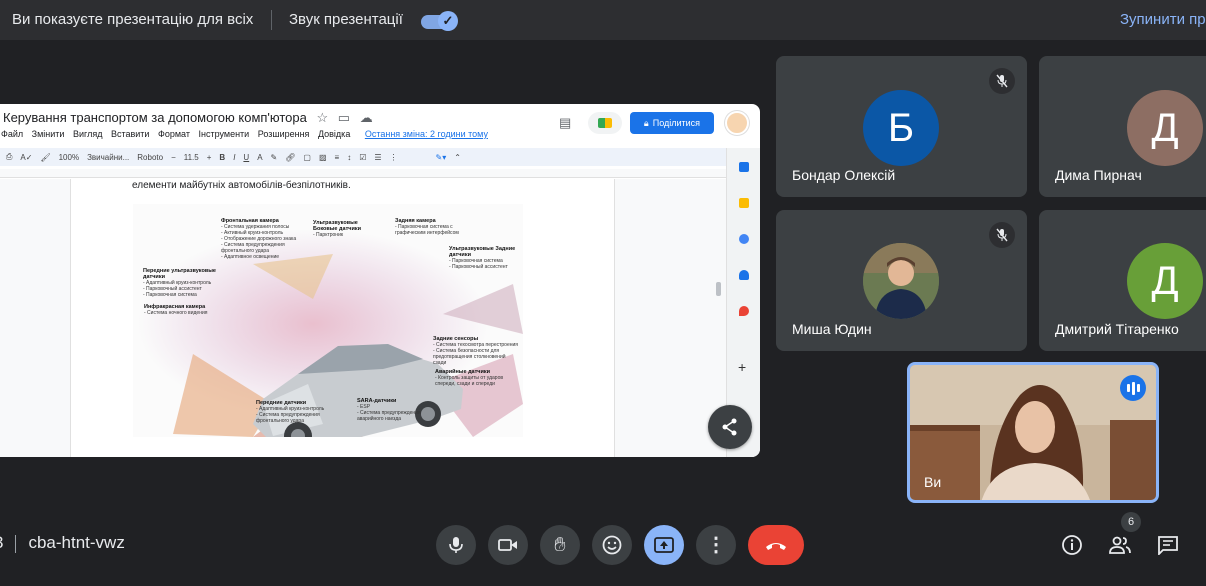  I want to click on participant-tile: Б Бондар Олексій, so click(901, 126).